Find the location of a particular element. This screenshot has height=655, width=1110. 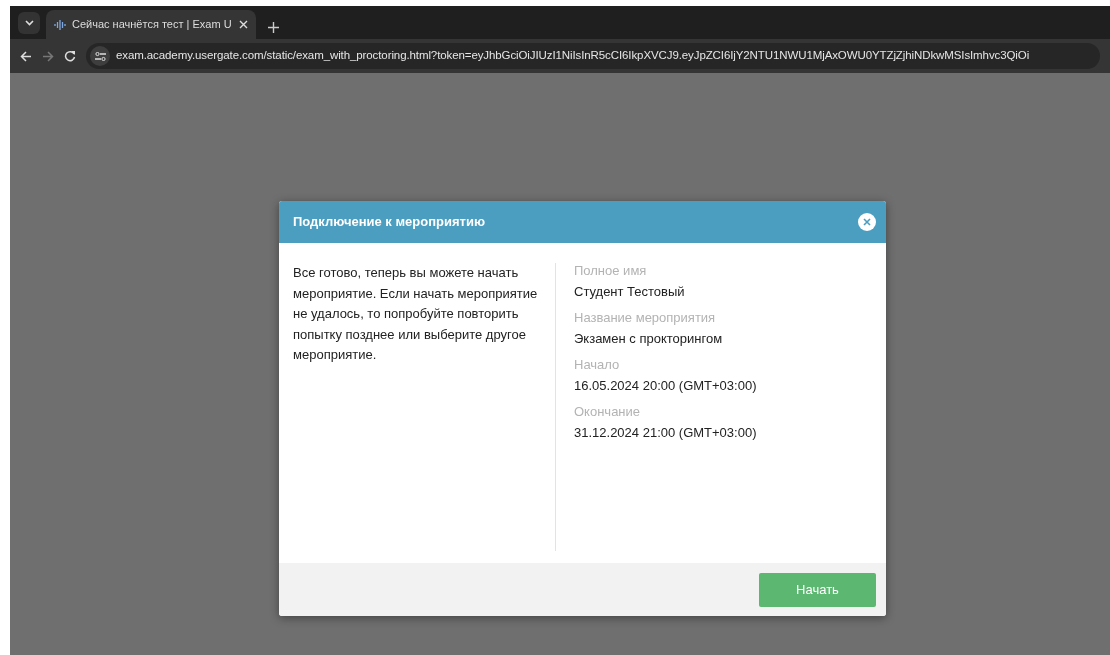

close-button is located at coordinates (867, 222).